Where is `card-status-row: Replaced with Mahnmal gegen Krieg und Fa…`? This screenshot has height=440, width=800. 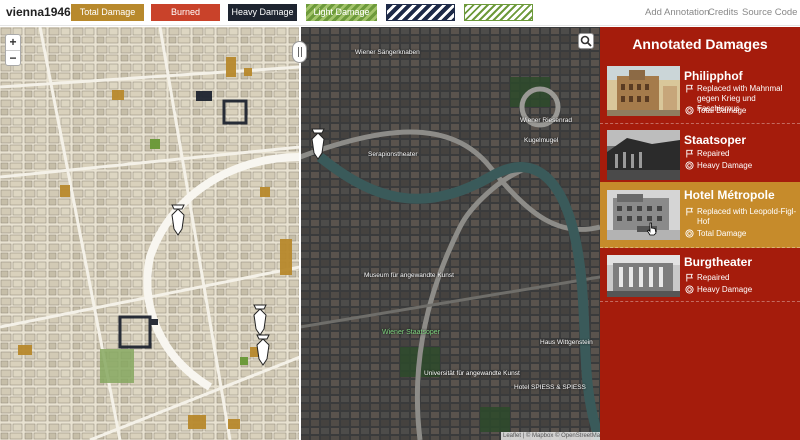 card-status-row: Replaced with Mahnmal gegen Krieg und Fa… is located at coordinates (741, 98).